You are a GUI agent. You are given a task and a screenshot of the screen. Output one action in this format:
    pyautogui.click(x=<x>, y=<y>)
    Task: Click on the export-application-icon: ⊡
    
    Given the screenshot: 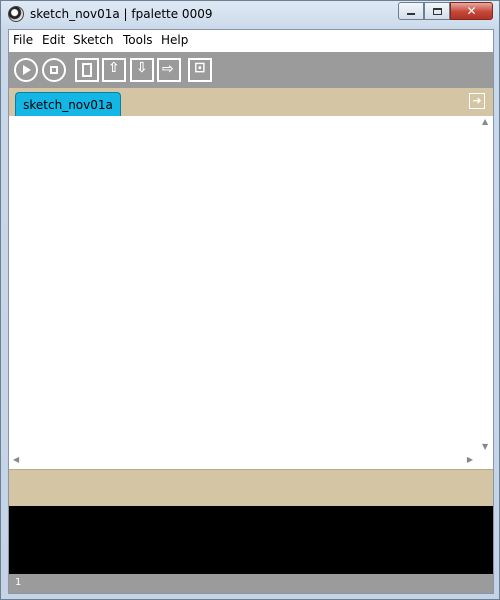 What is the action you would take?
    pyautogui.click(x=200, y=68)
    